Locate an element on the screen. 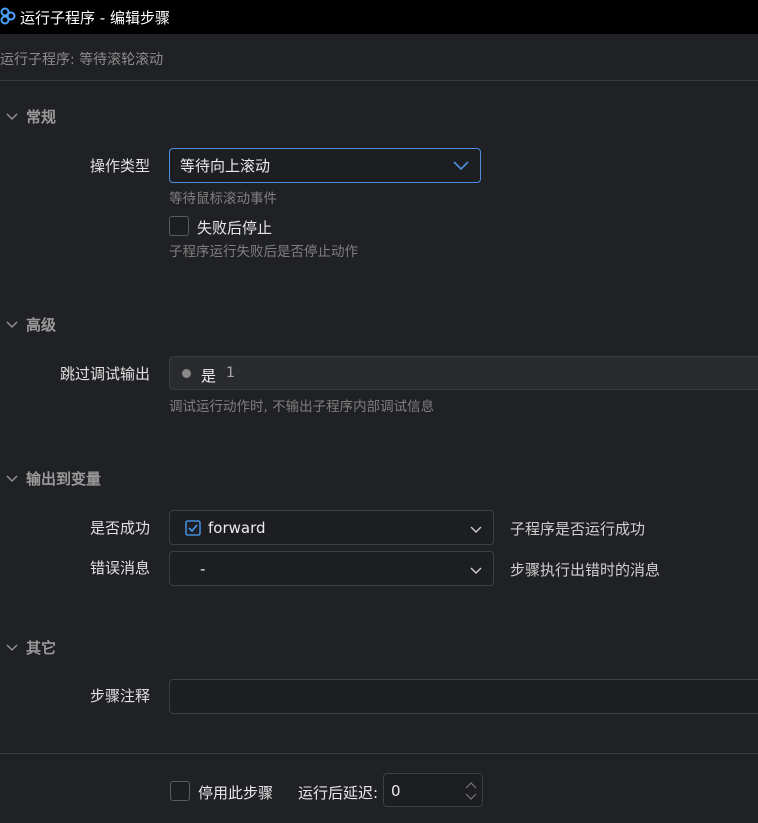 This screenshot has width=758, height=823. operation-type-value: 等待向上滚动 is located at coordinates (225, 166).